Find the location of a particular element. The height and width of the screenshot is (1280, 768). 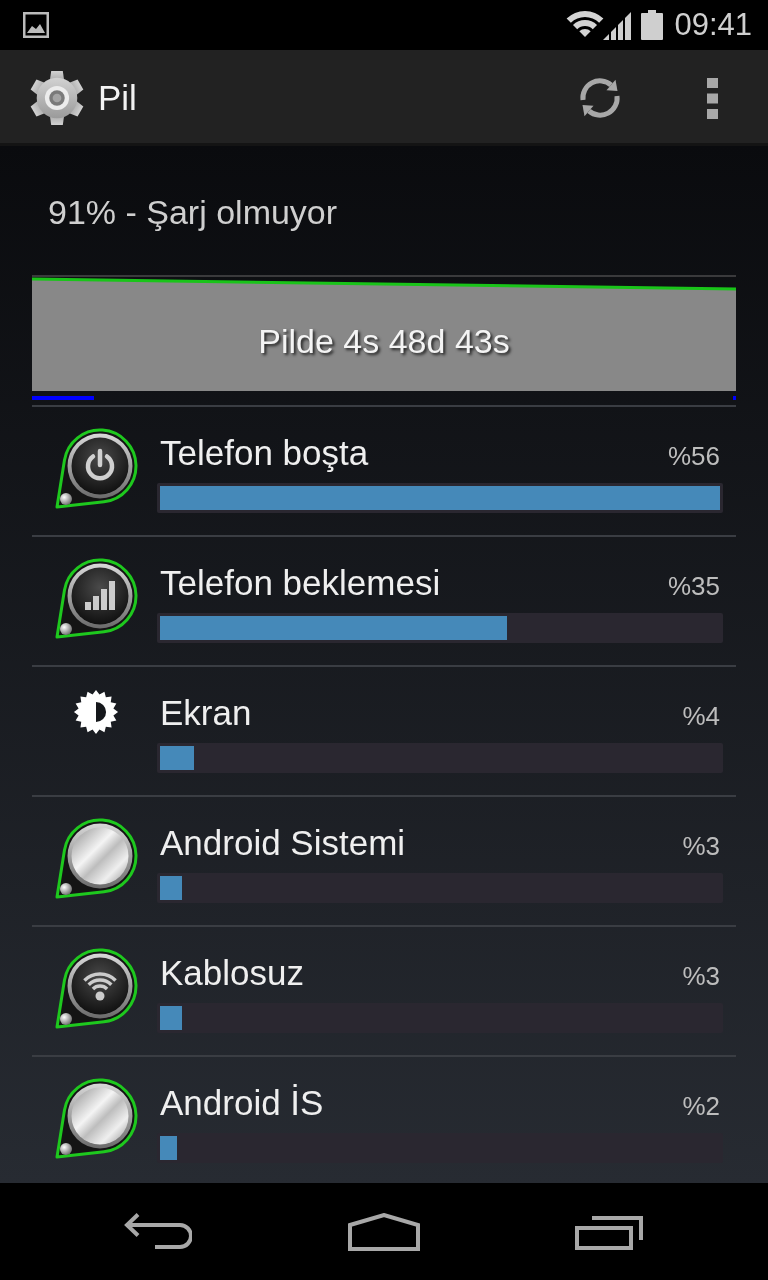

usage-percent: %4 is located at coordinates (701, 716).